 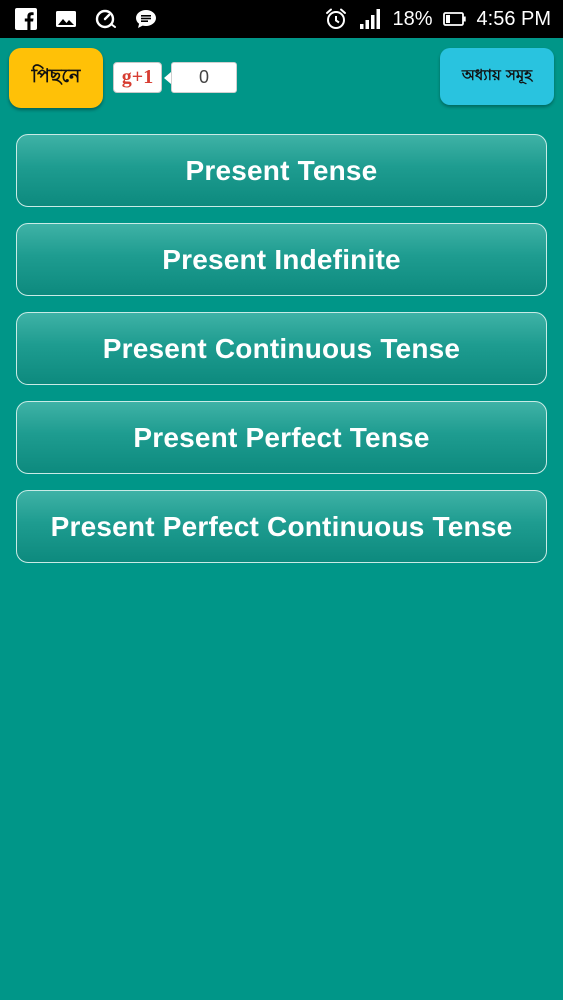 I want to click on google-plus-count: 0, so click(x=204, y=77).